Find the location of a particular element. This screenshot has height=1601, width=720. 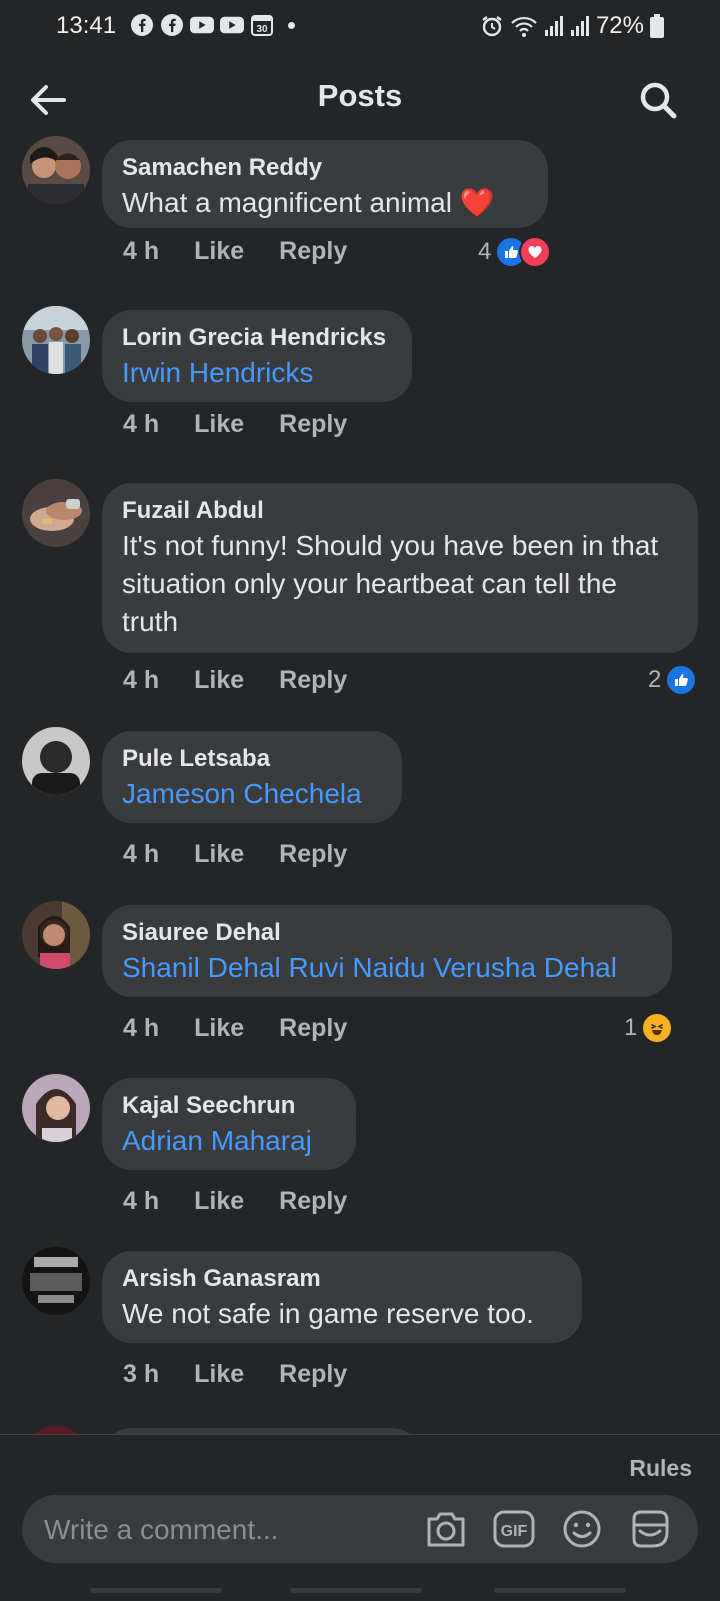

app-header: Posts is located at coordinates (360, 97).